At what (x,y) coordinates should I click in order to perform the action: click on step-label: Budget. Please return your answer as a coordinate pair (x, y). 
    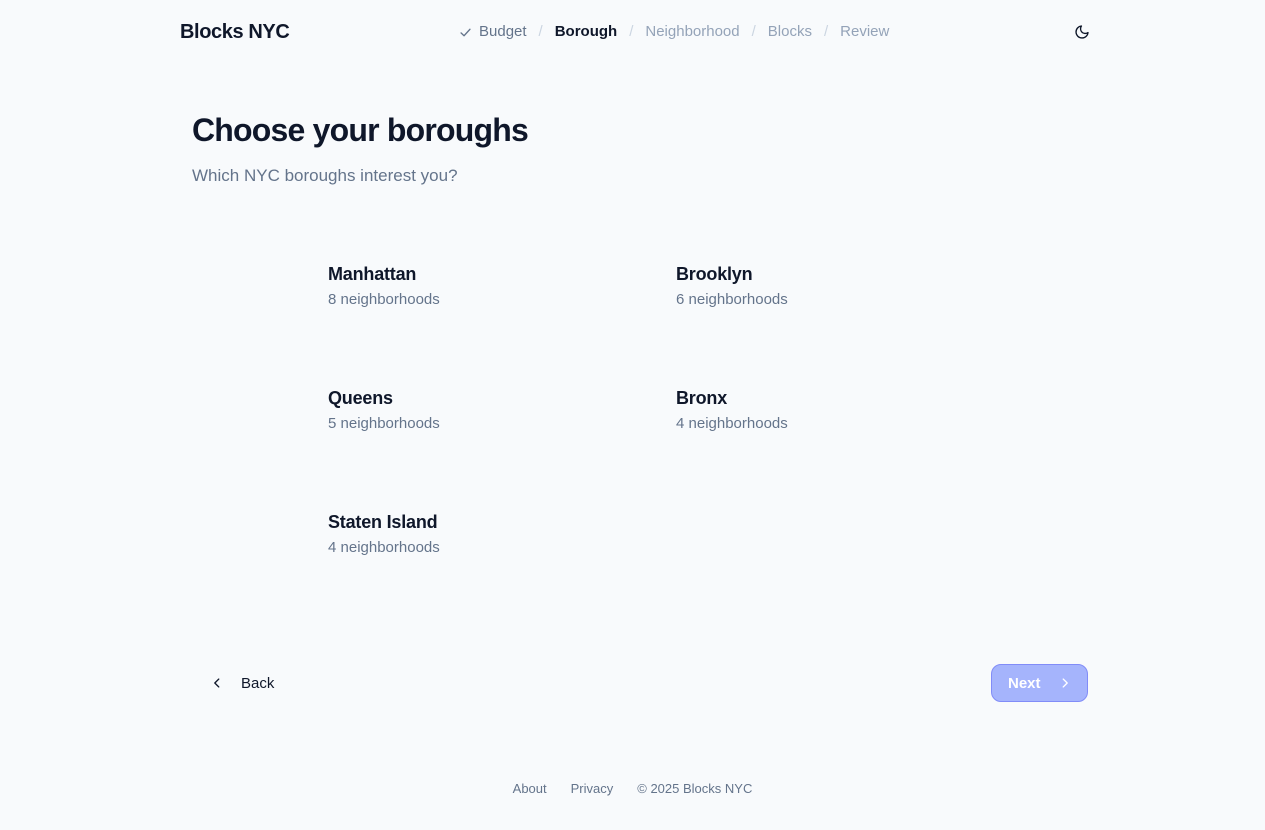
    Looking at the image, I should click on (503, 31).